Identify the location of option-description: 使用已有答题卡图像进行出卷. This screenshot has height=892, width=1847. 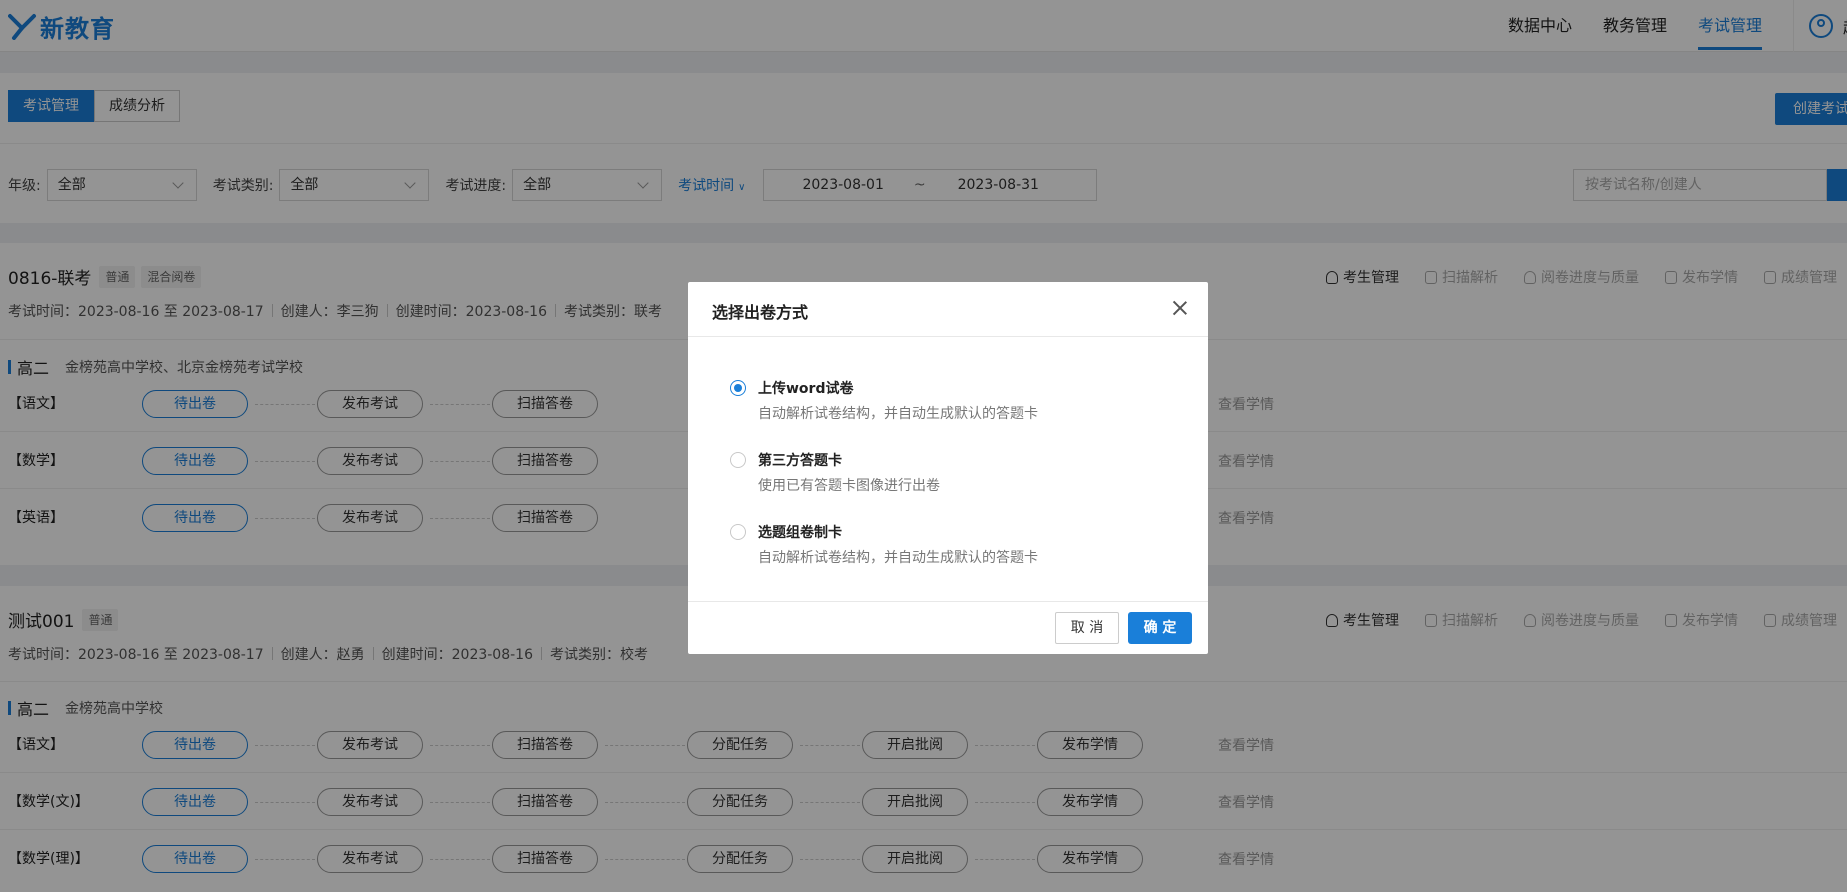
(849, 486).